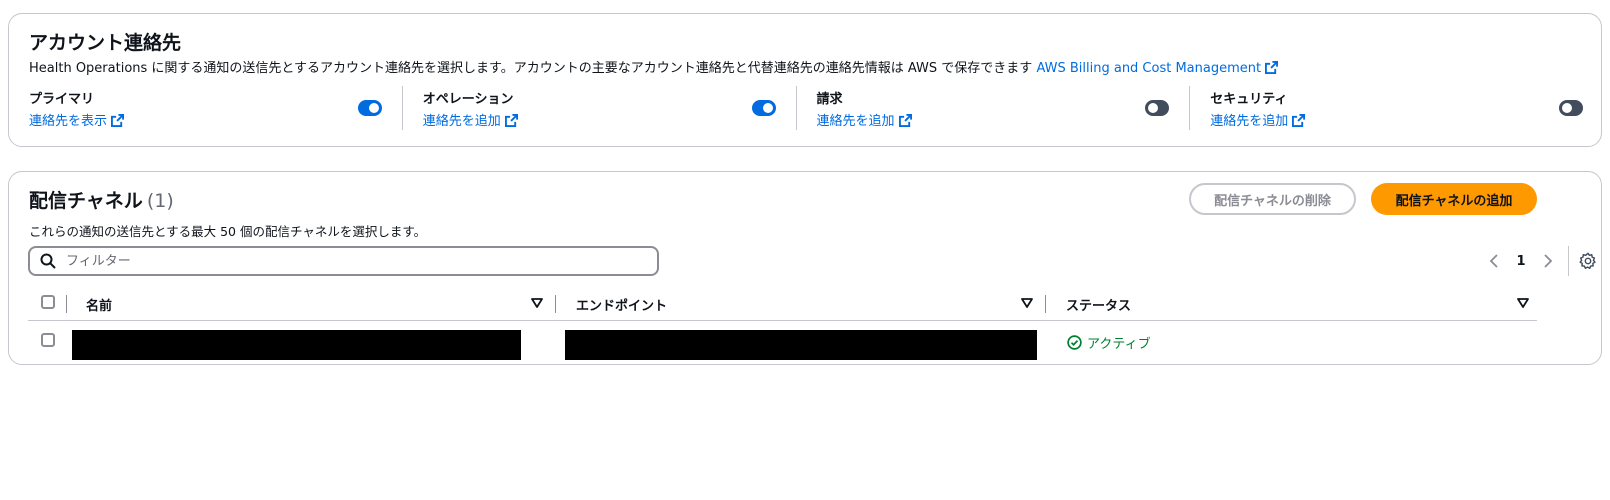 This screenshot has width=1610, height=500. I want to click on preferences-button, so click(1588, 261).